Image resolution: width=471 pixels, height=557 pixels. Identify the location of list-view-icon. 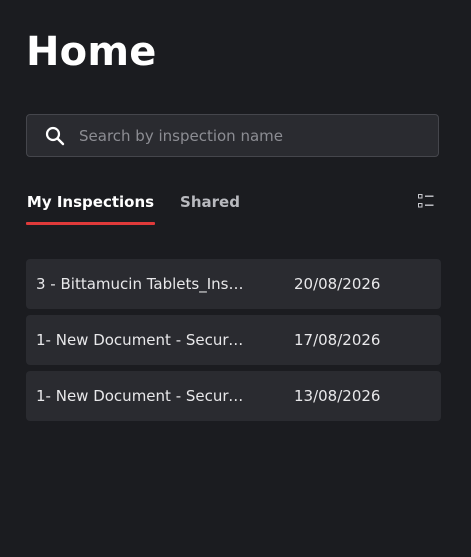
(426, 202).